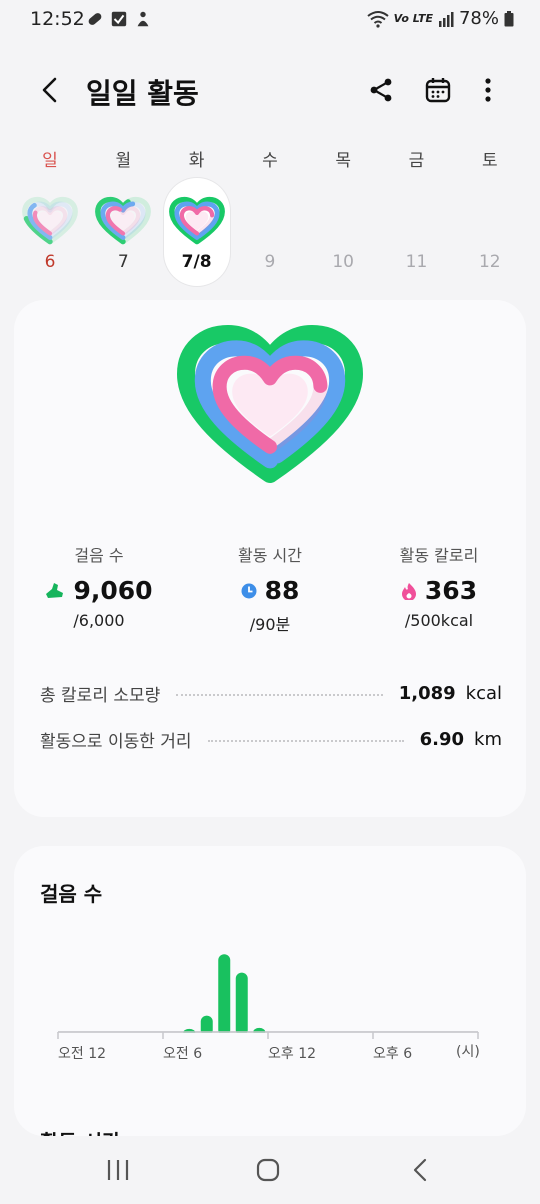 Image resolution: width=540 pixels, height=1204 pixels. What do you see at coordinates (80, 1131) in the screenshot?
I see `active-time-section-title: 활동 시간` at bounding box center [80, 1131].